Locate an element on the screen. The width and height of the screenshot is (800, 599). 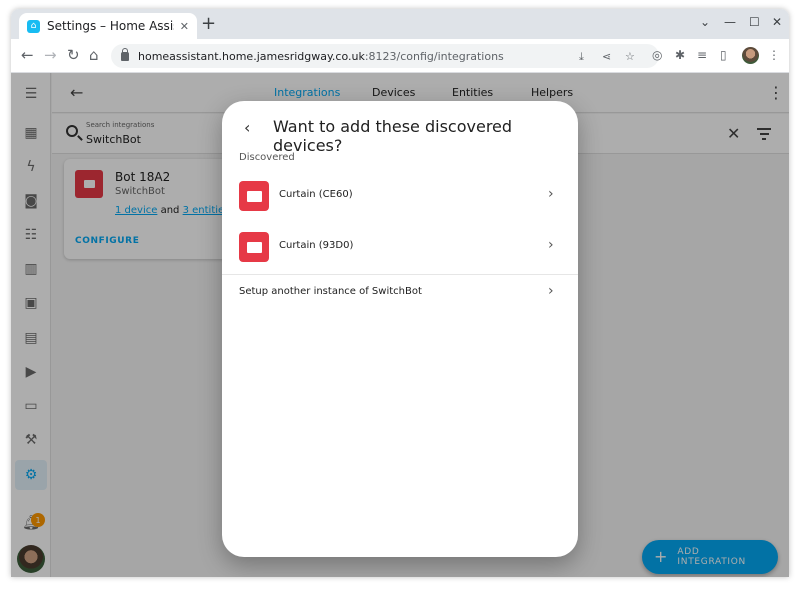
discovered-device-row: Curtain (93D0) › is located at coordinates (400, 247).